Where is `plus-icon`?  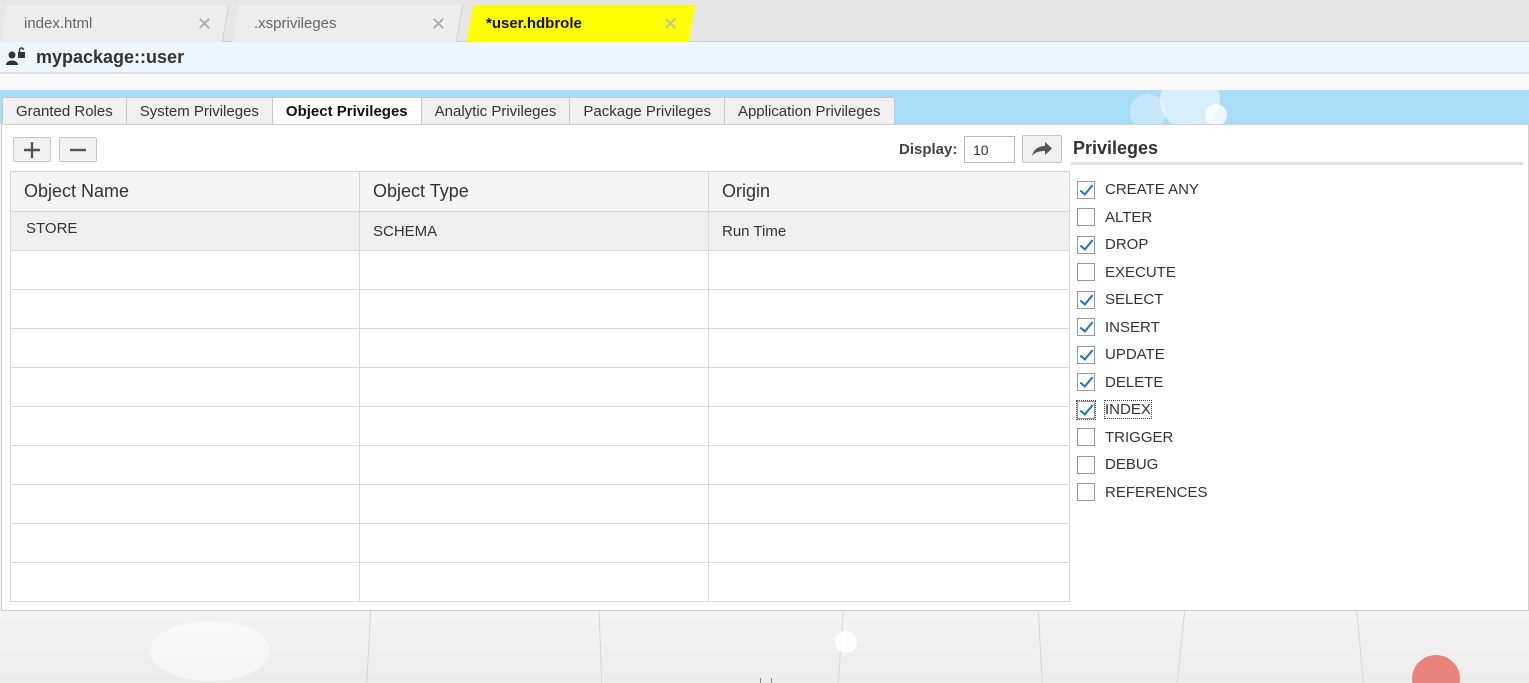 plus-icon is located at coordinates (32, 149).